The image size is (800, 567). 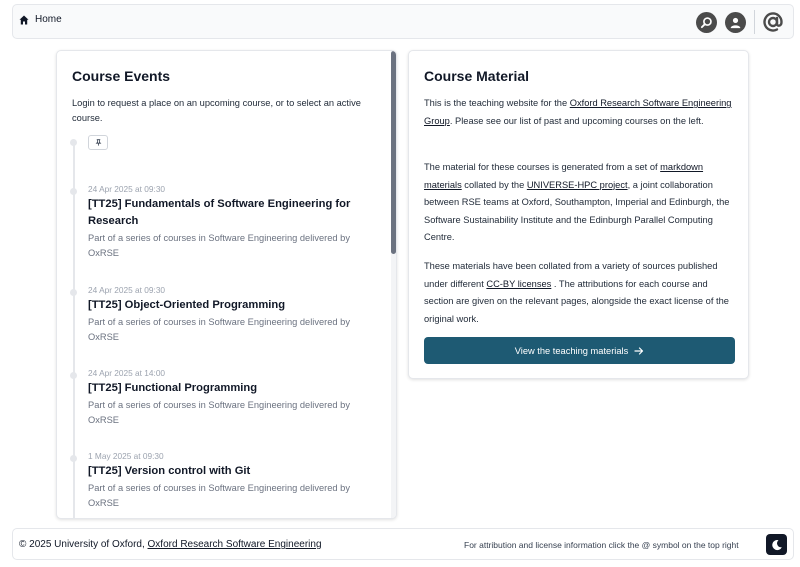 I want to click on user-account-button, so click(x=735, y=22).